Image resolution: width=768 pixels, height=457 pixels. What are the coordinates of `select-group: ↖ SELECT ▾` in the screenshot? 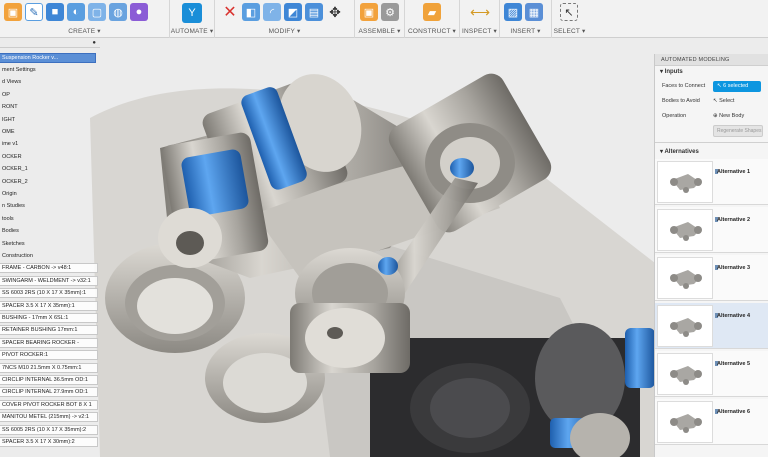 It's located at (569, 19).